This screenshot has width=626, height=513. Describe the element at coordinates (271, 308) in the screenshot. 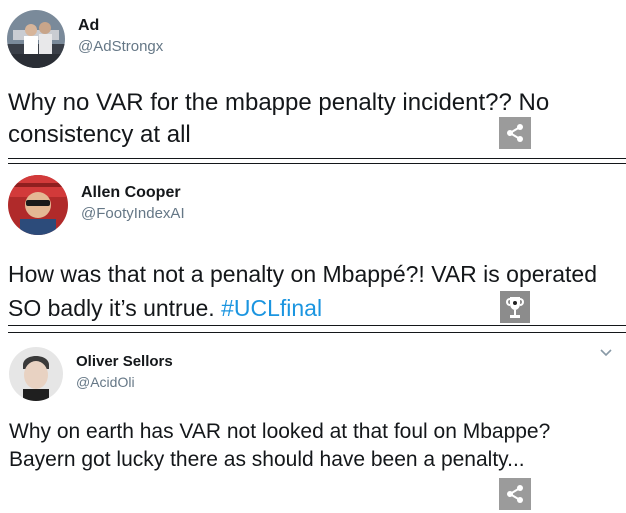

I see `hashtag-link: #UCLfinal` at that location.